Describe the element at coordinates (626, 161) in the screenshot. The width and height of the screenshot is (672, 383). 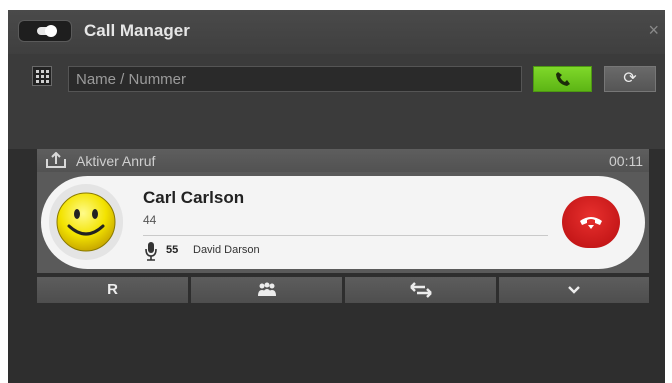
I see `call-timer: 00:11` at that location.